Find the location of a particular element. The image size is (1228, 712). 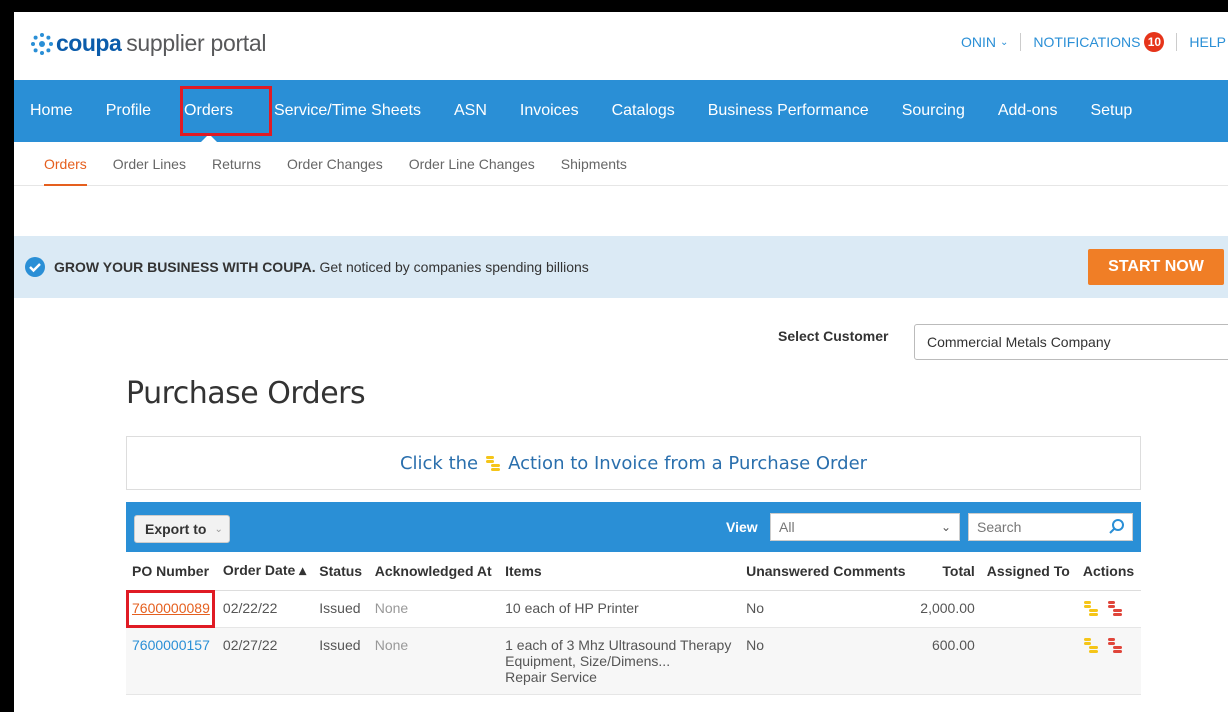

view-label: View is located at coordinates (742, 527).